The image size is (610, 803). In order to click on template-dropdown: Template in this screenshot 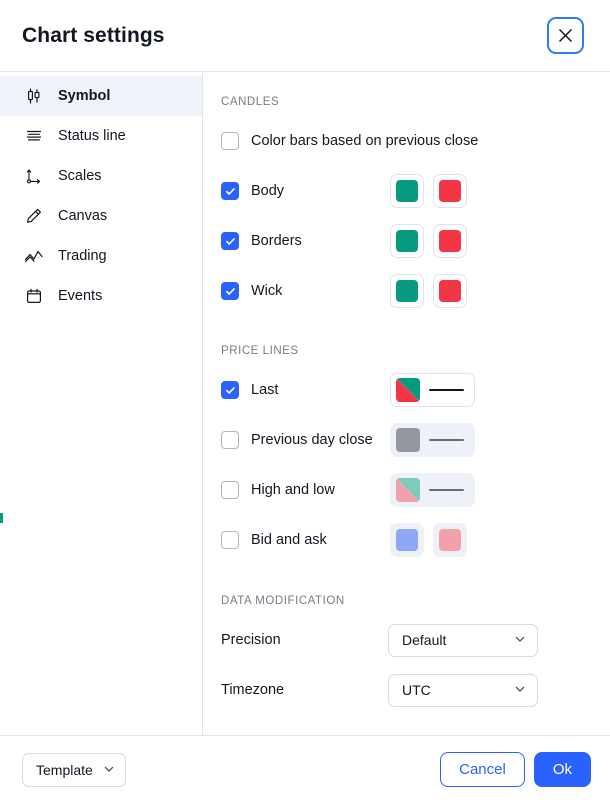, I will do `click(74, 769)`.